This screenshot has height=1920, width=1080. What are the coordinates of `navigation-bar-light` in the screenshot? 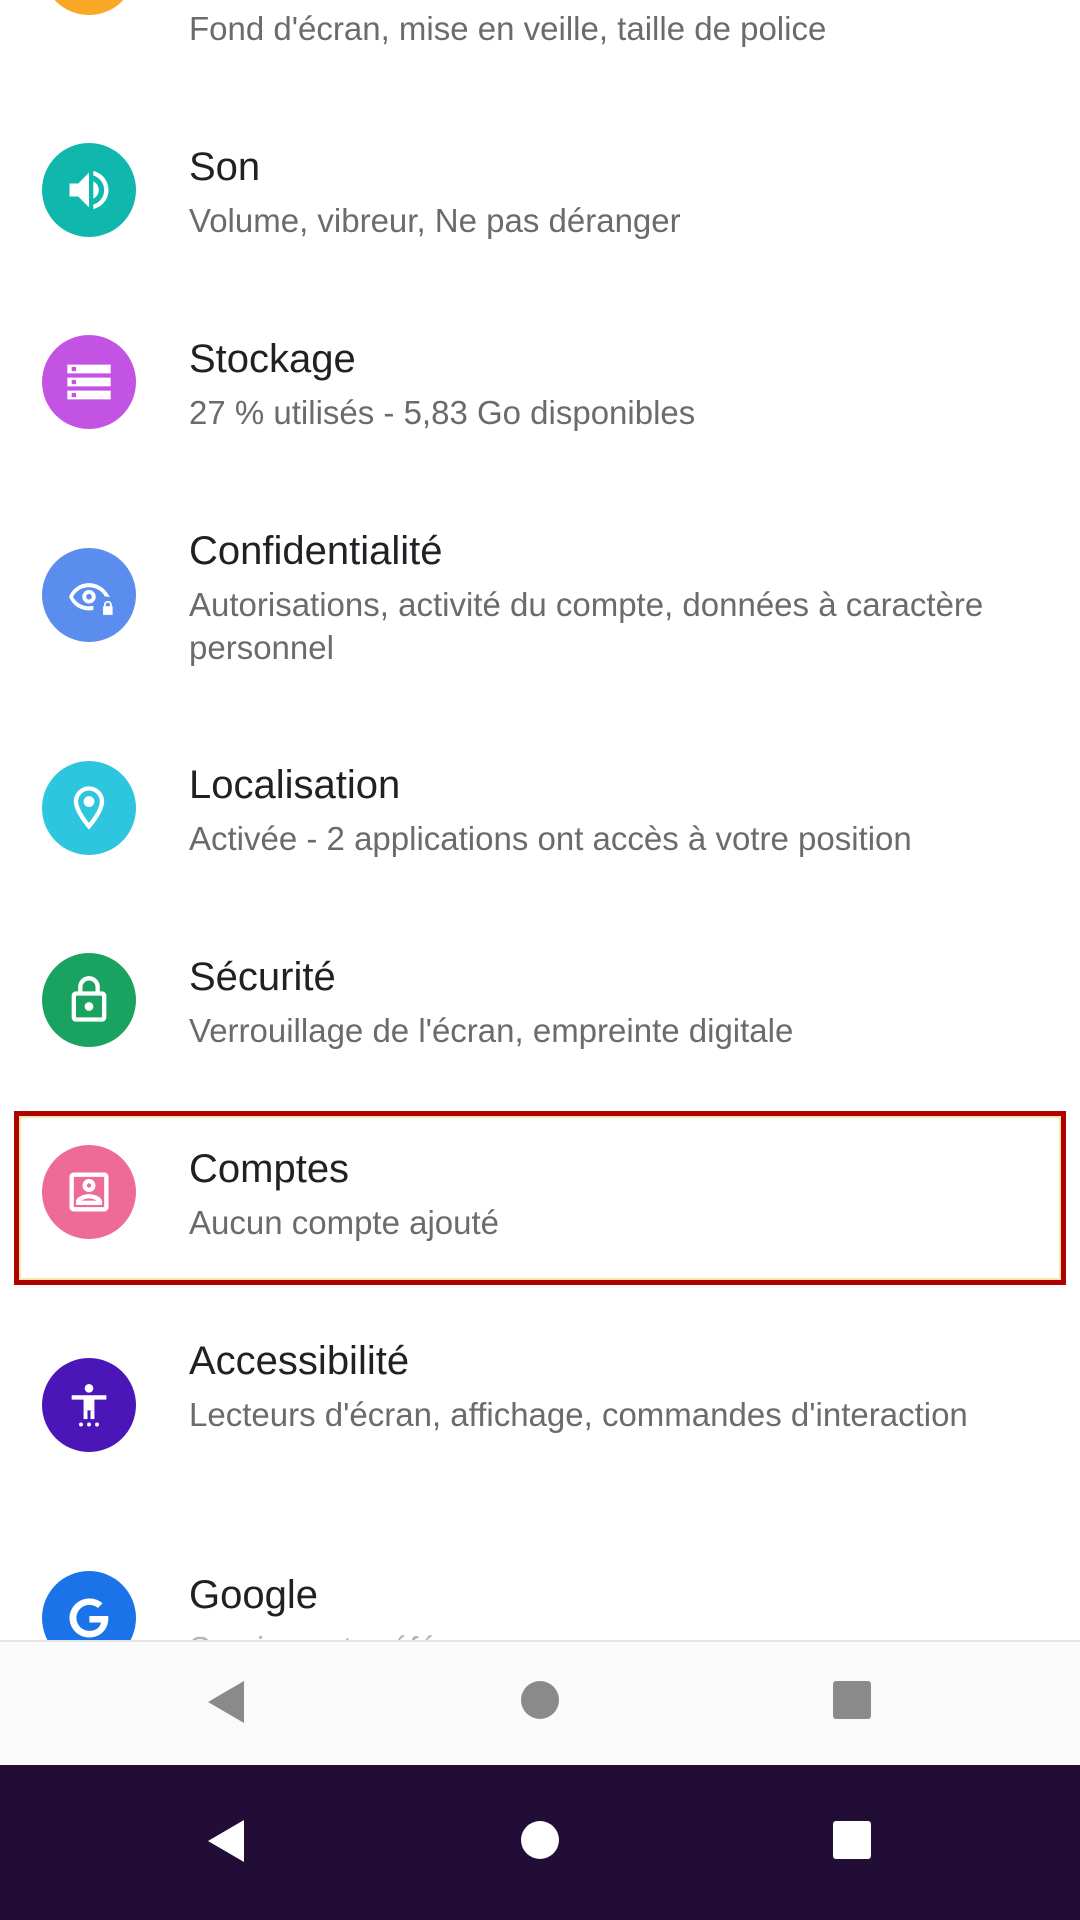 It's located at (540, 1702).